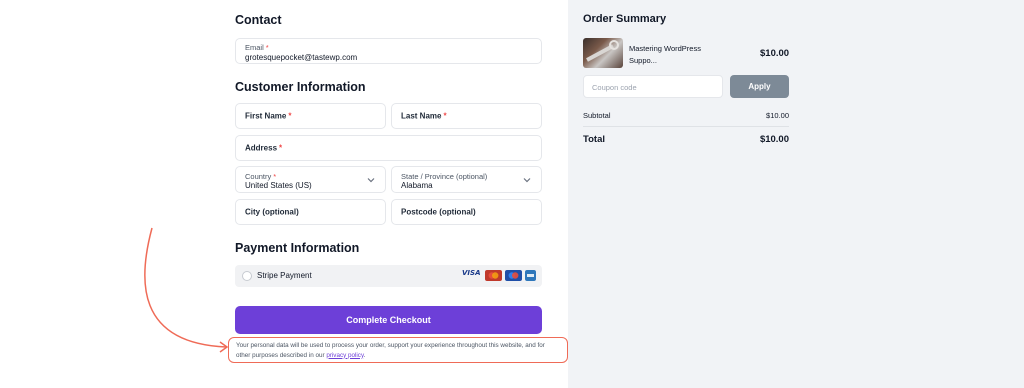 The image size is (1024, 388). Describe the element at coordinates (614, 87) in the screenshot. I see `coupon-placeholder: Coupon code` at that location.